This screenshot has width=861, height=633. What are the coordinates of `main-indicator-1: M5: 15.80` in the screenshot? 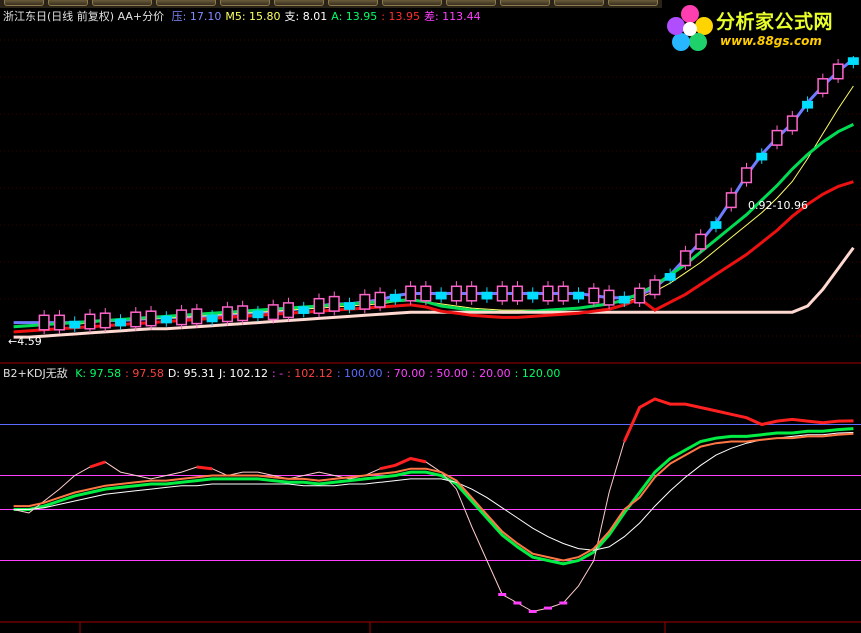 It's located at (253, 16).